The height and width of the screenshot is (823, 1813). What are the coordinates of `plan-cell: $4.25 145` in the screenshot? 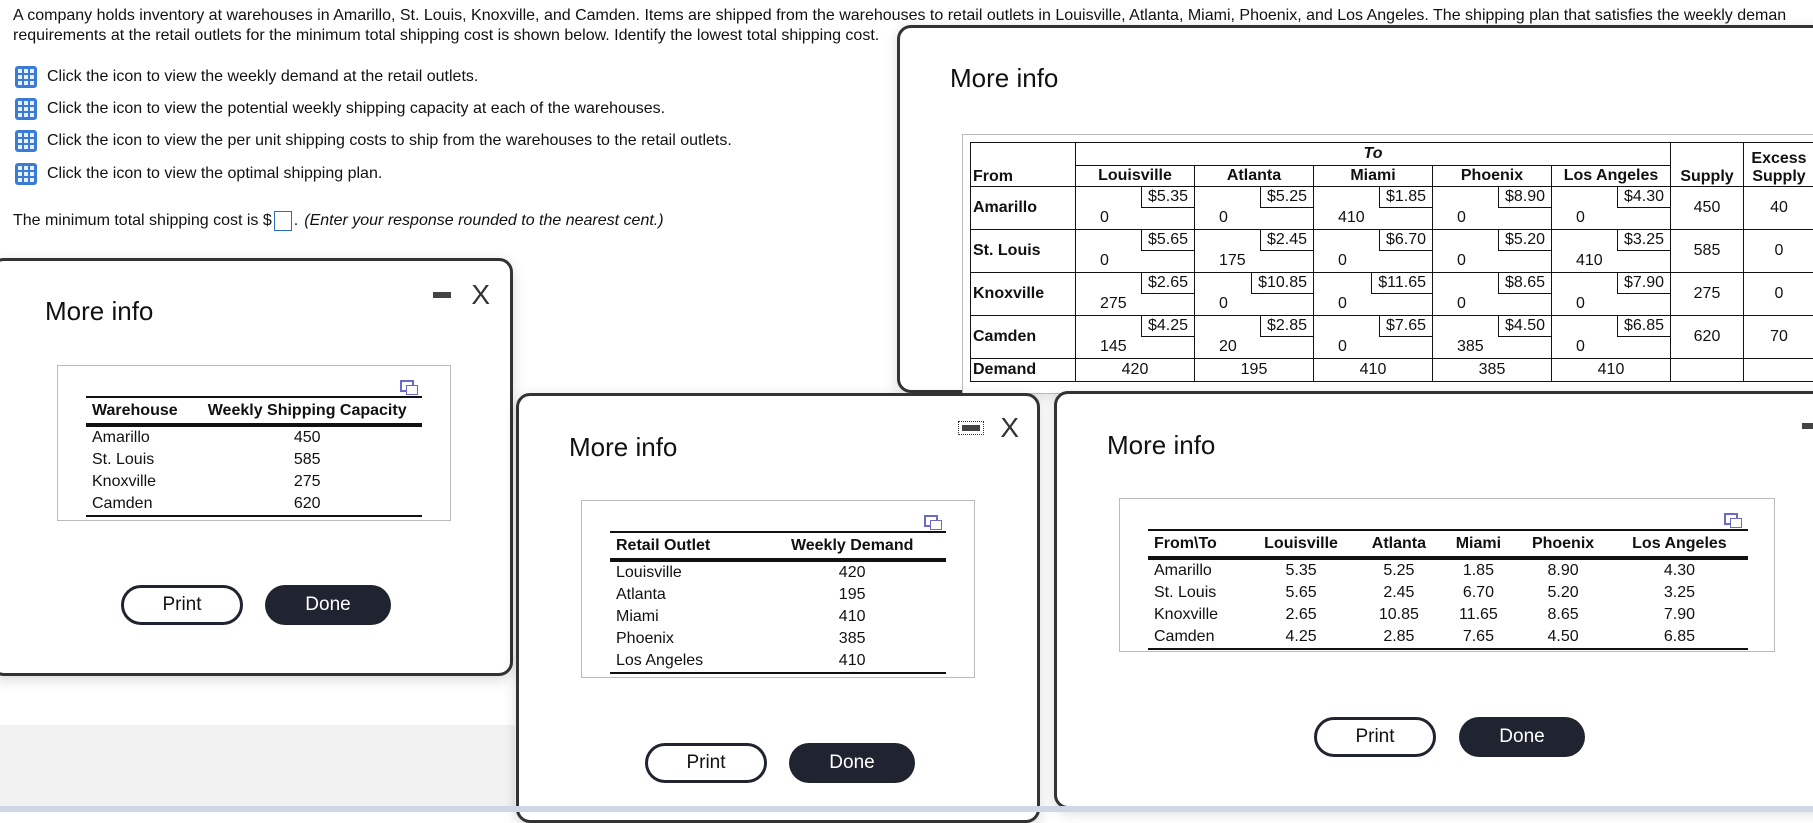 It's located at (1135, 337).